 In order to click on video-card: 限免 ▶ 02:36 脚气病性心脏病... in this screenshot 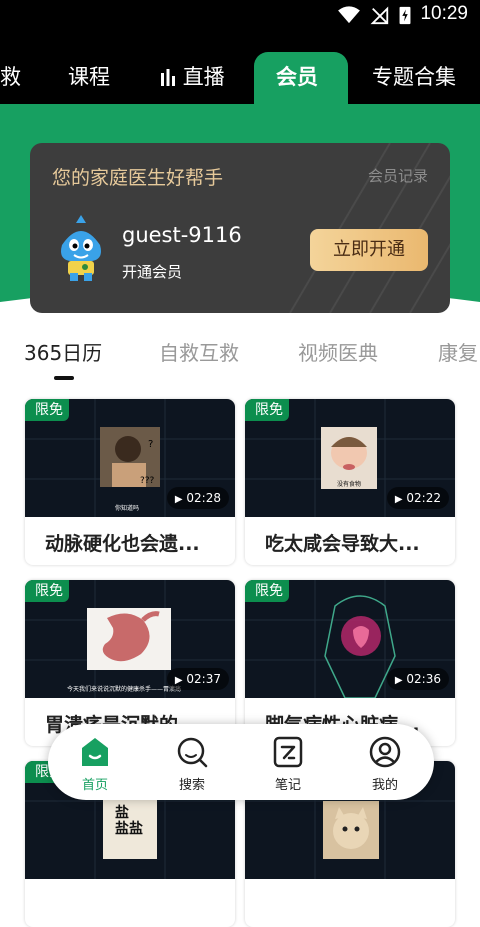, I will do `click(350, 663)`.